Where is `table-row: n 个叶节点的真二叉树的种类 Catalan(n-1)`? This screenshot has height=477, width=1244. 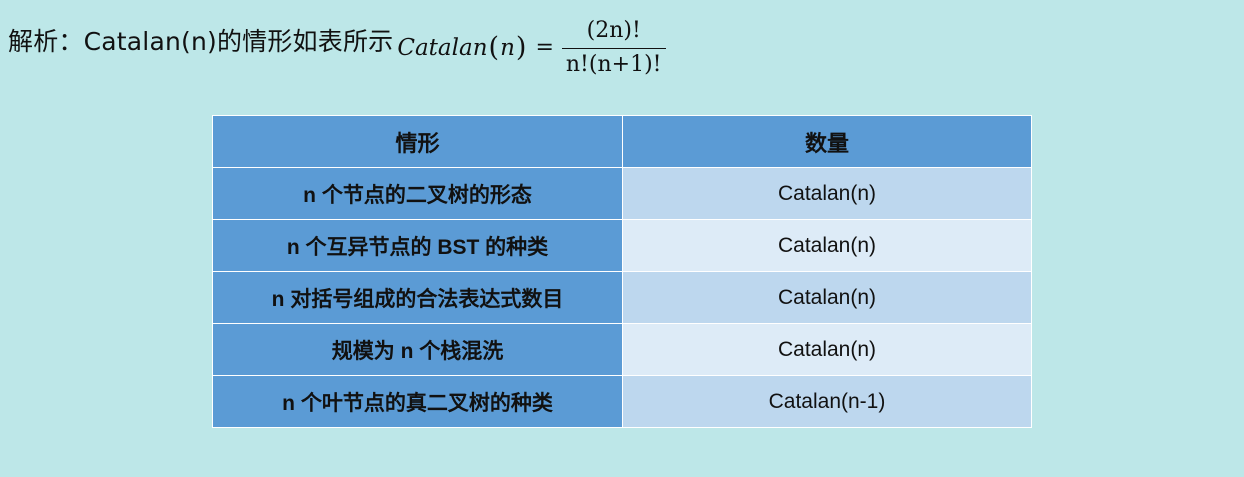
table-row: n 个叶节点的真二叉树的种类 Catalan(n-1) is located at coordinates (622, 401).